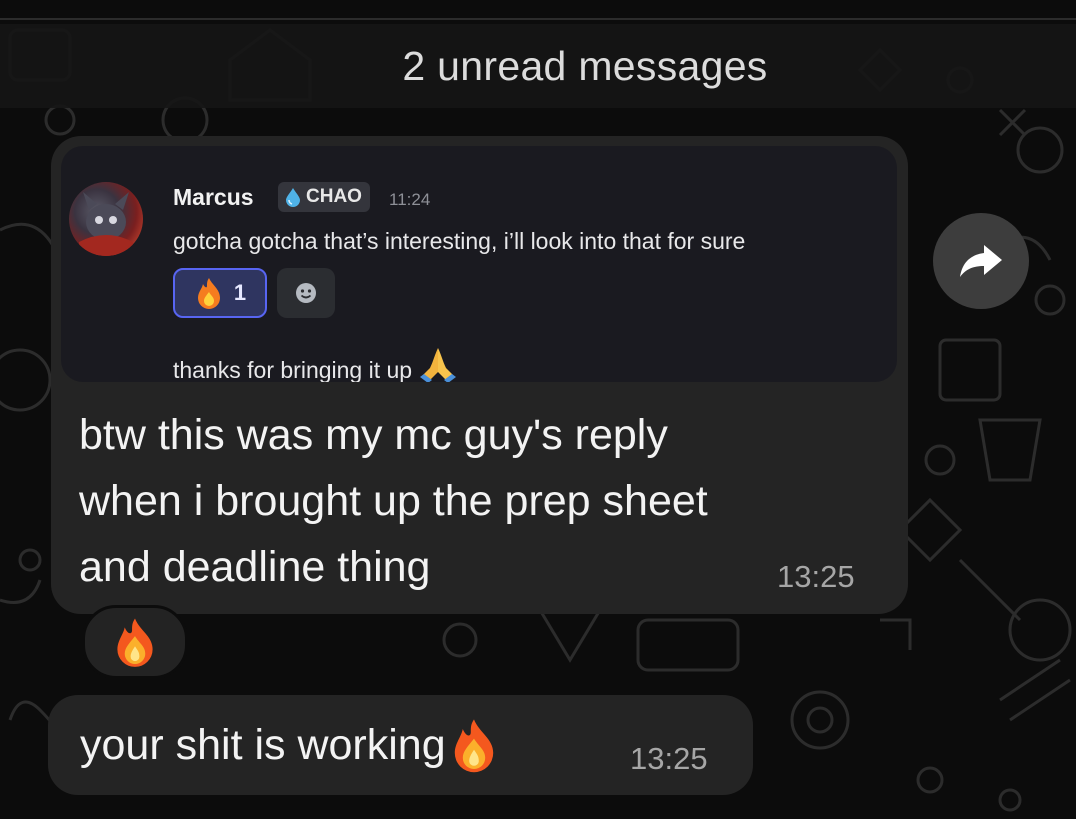 This screenshot has height=819, width=1076. I want to click on message-bubble-text: your shit is working 13:25, so click(400, 745).